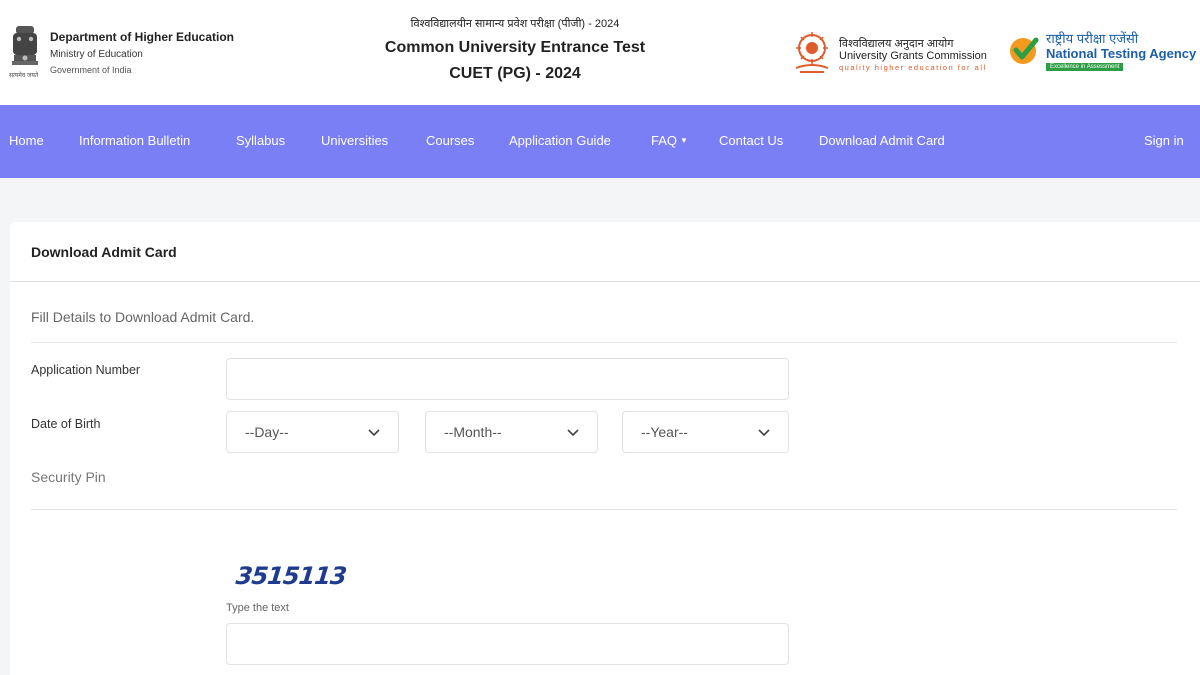 This screenshot has width=1200, height=675. Describe the element at coordinates (1121, 53) in the screenshot. I see `nta-name: National Testing Agency` at that location.